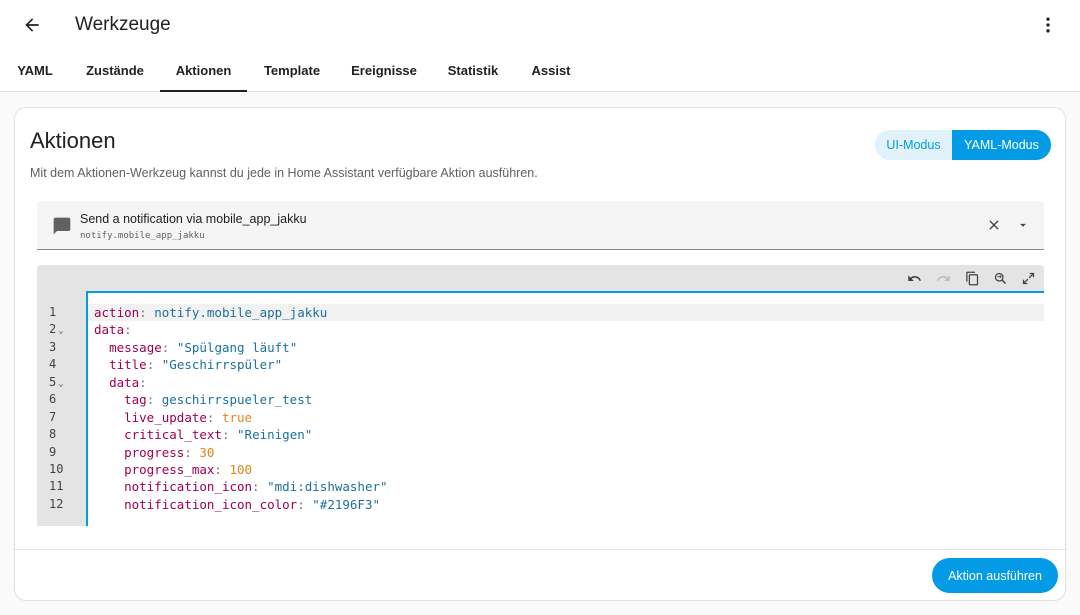 The height and width of the screenshot is (615, 1080). Describe the element at coordinates (203, 70) in the screenshot. I see `tab-aktionen: Aktionen` at that location.